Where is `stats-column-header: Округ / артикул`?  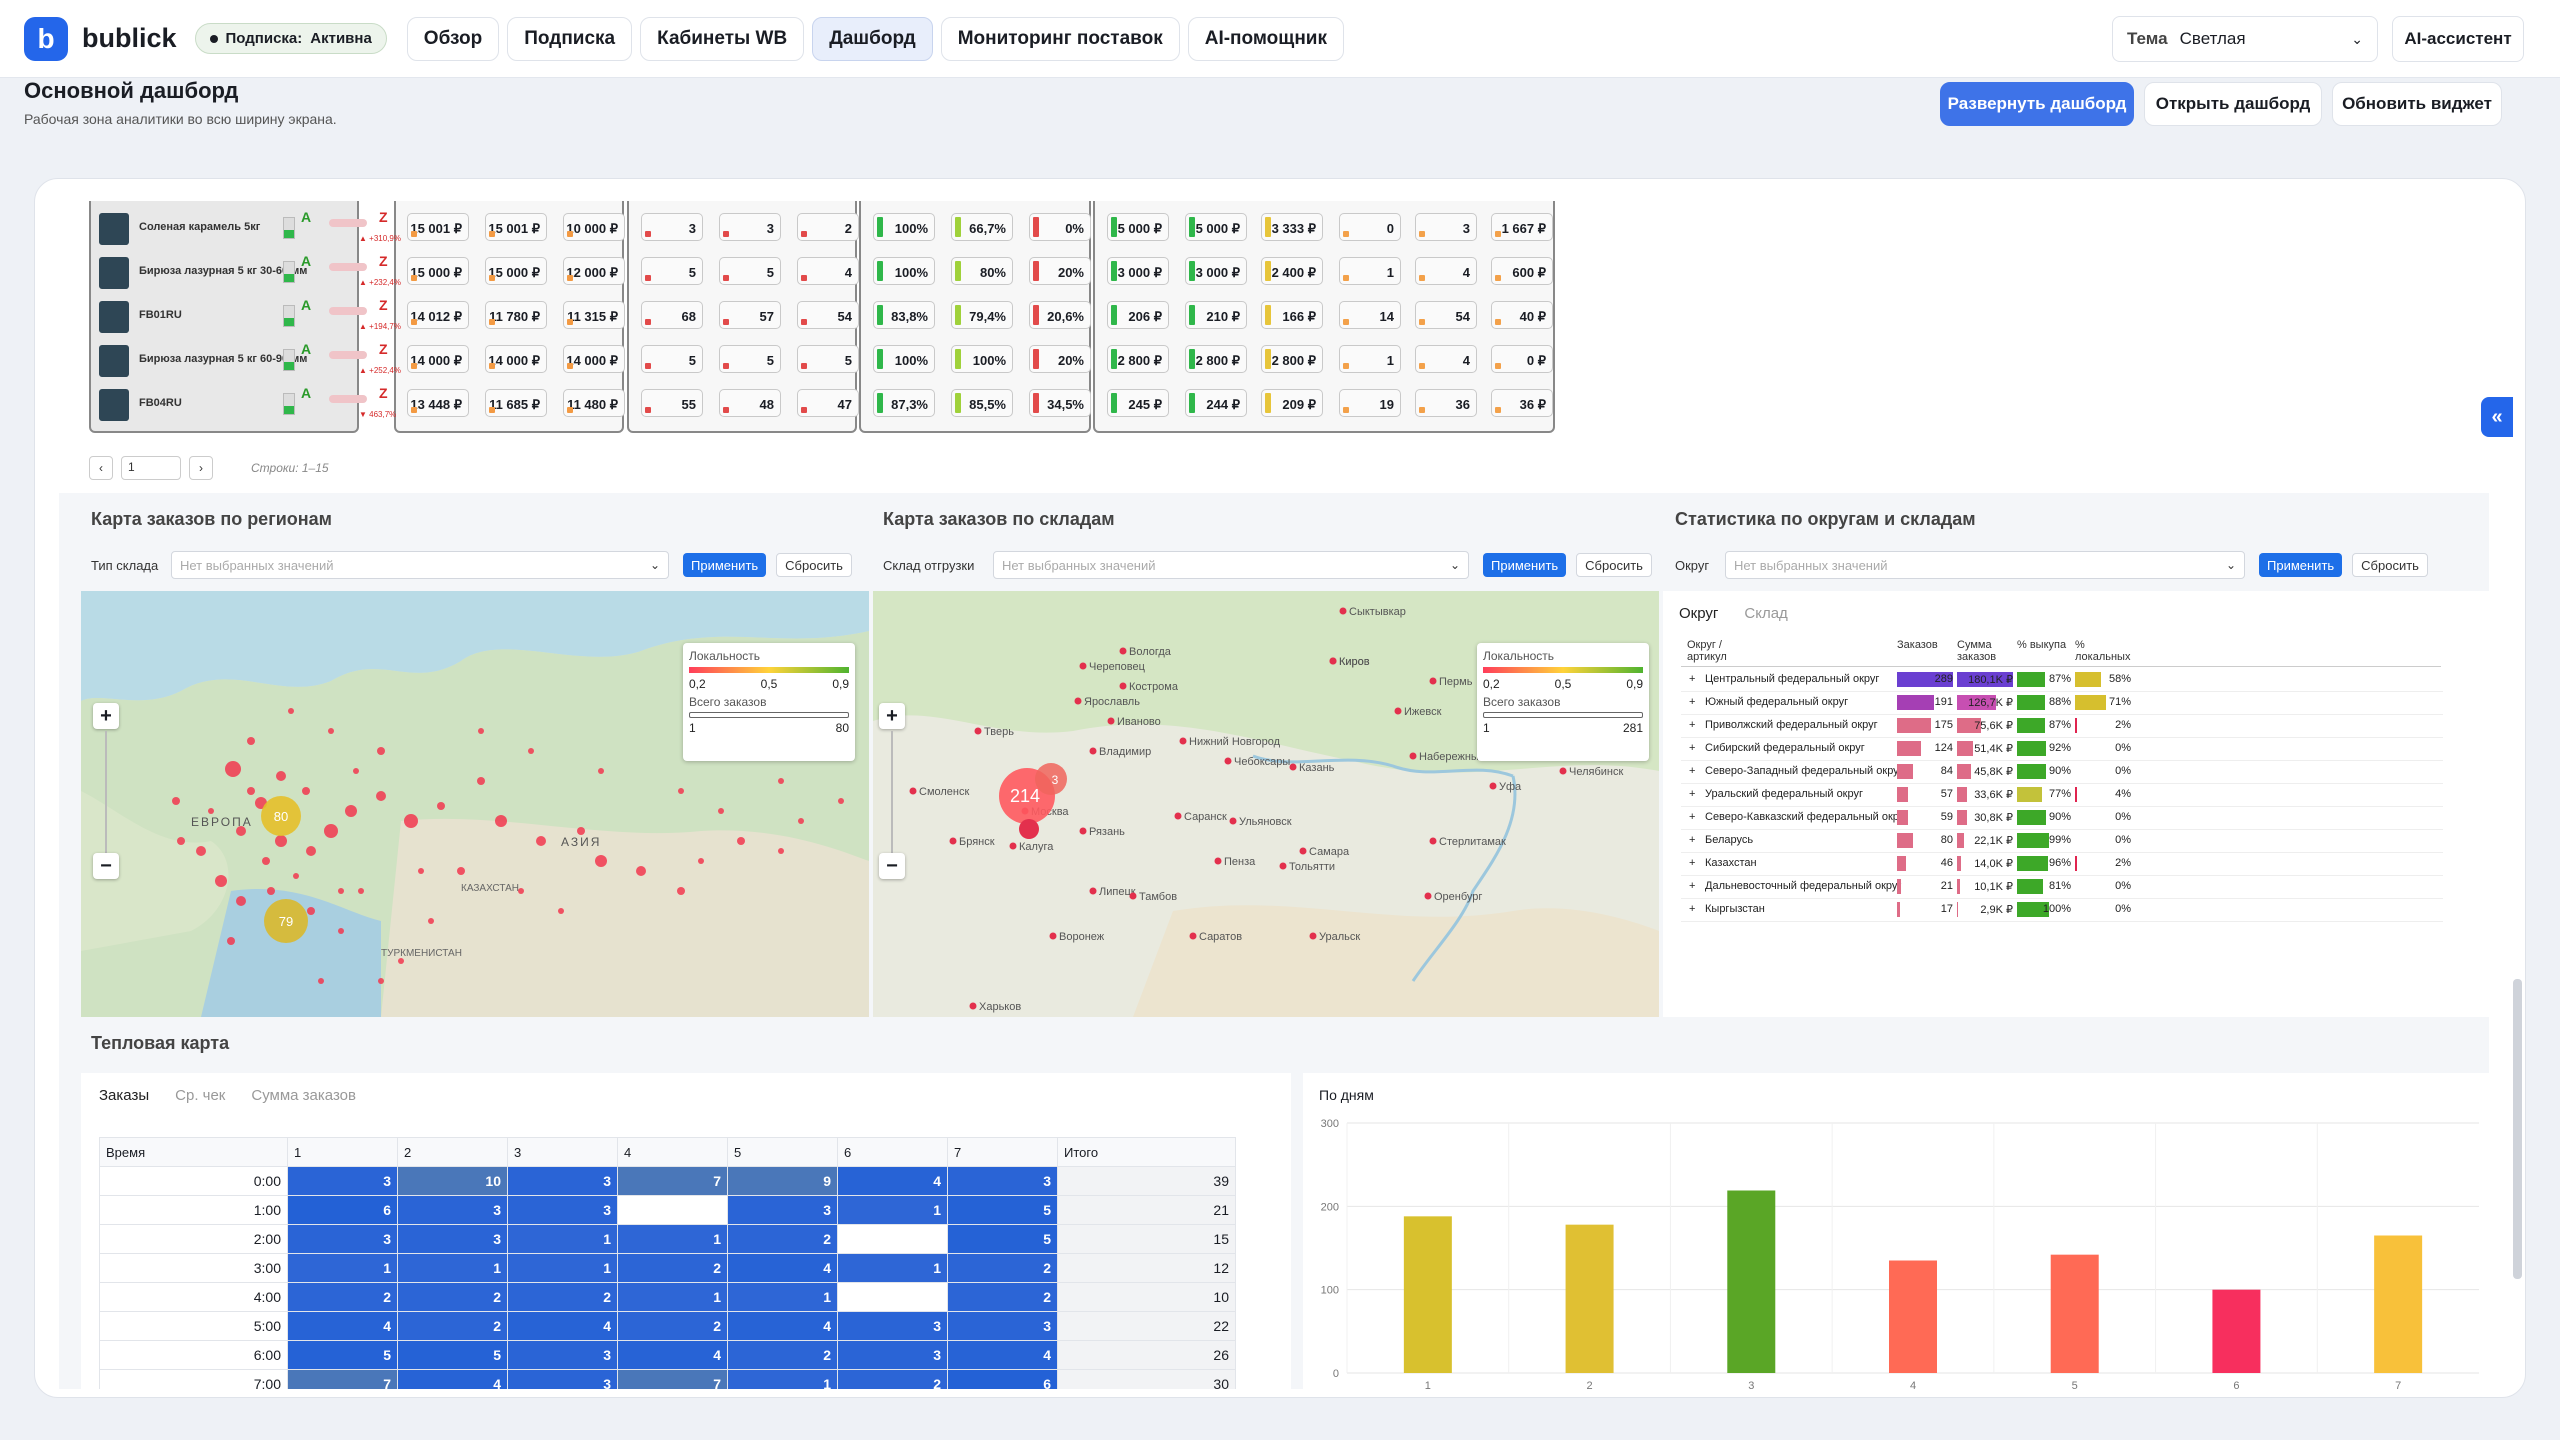
stats-column-header: Округ / артикул is located at coordinates (1717, 651).